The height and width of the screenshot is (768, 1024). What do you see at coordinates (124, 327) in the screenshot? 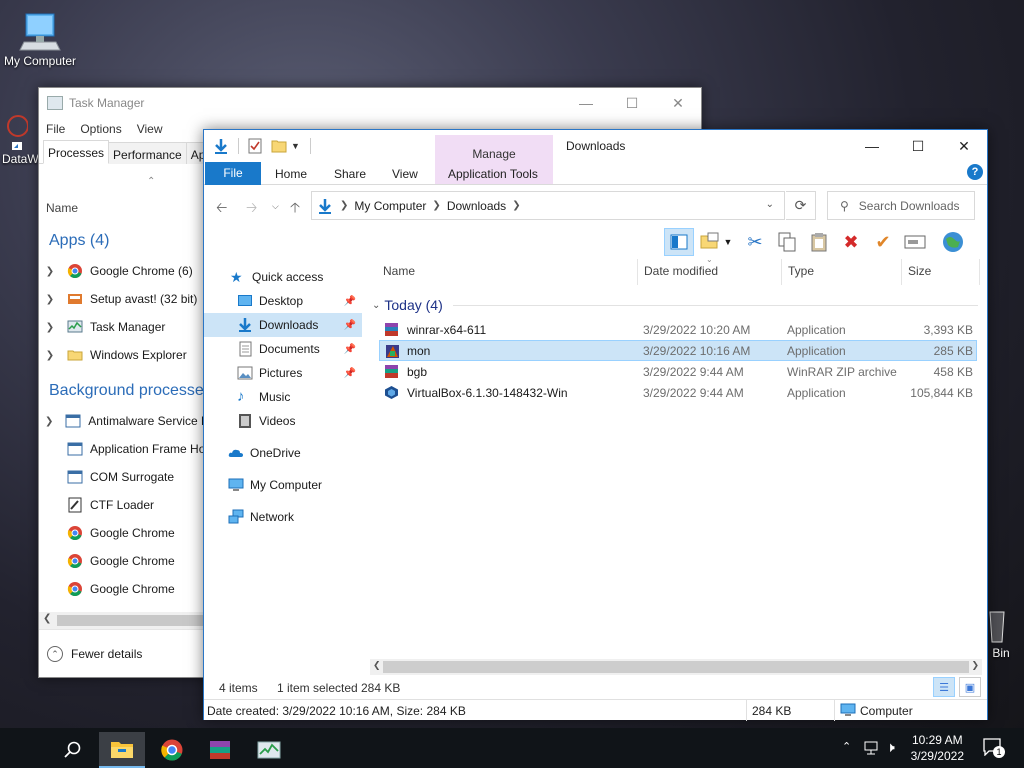
I see `process-row: ❯ Task Manager` at bounding box center [124, 327].